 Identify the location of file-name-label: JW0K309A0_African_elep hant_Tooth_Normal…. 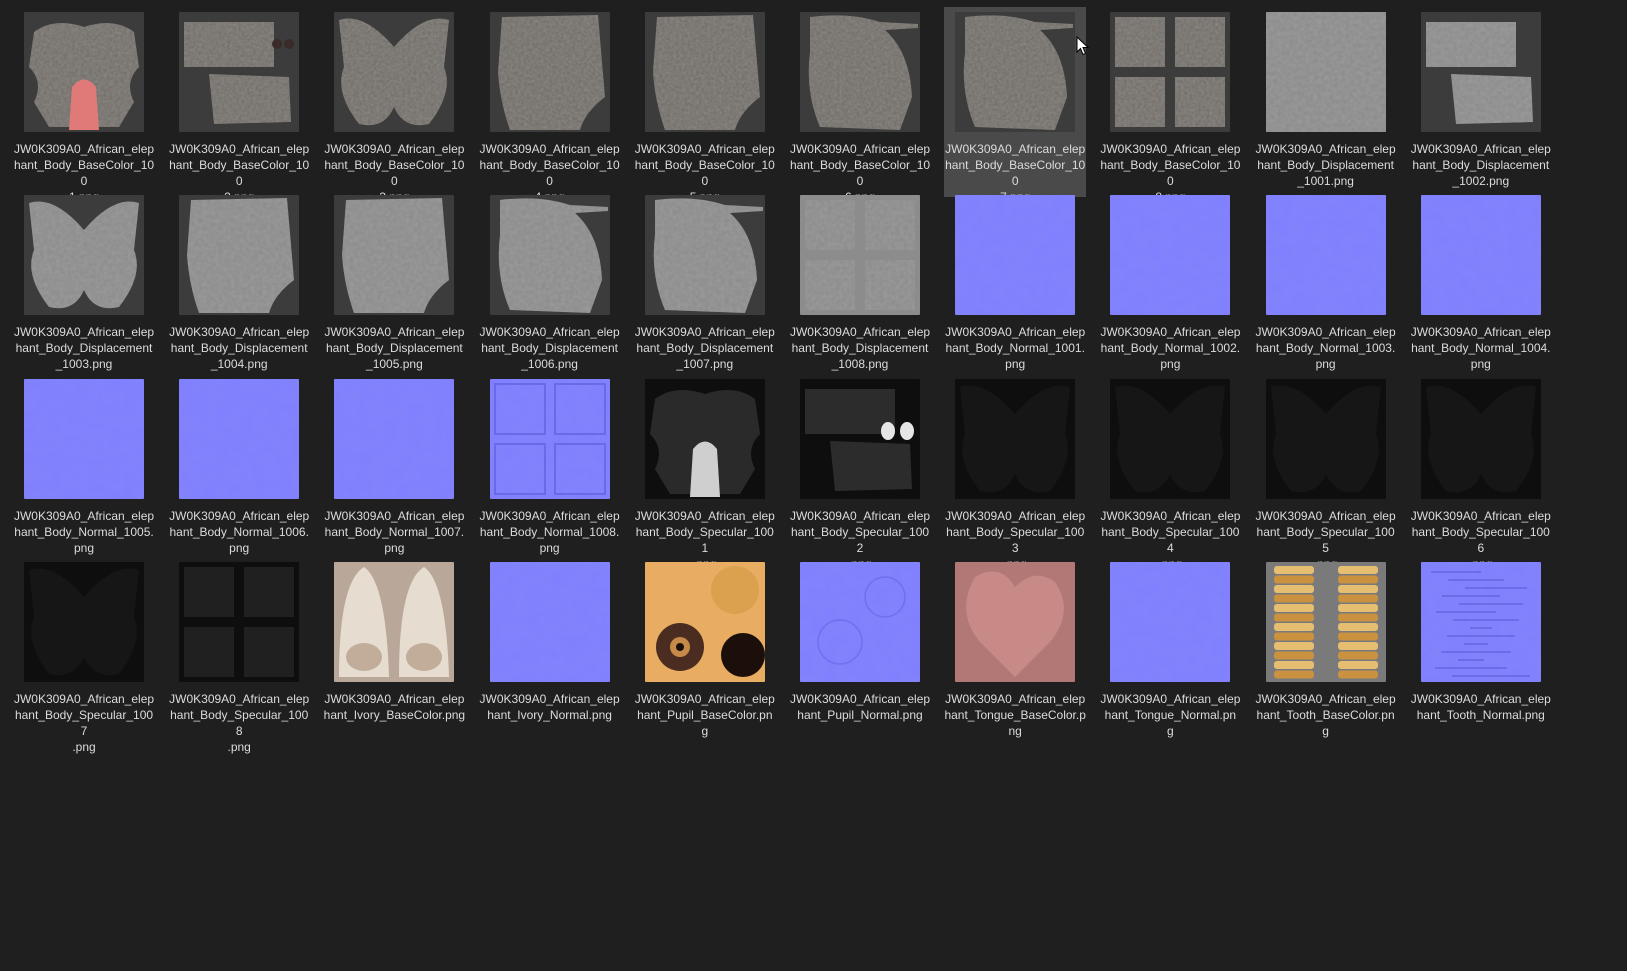
(1480, 706).